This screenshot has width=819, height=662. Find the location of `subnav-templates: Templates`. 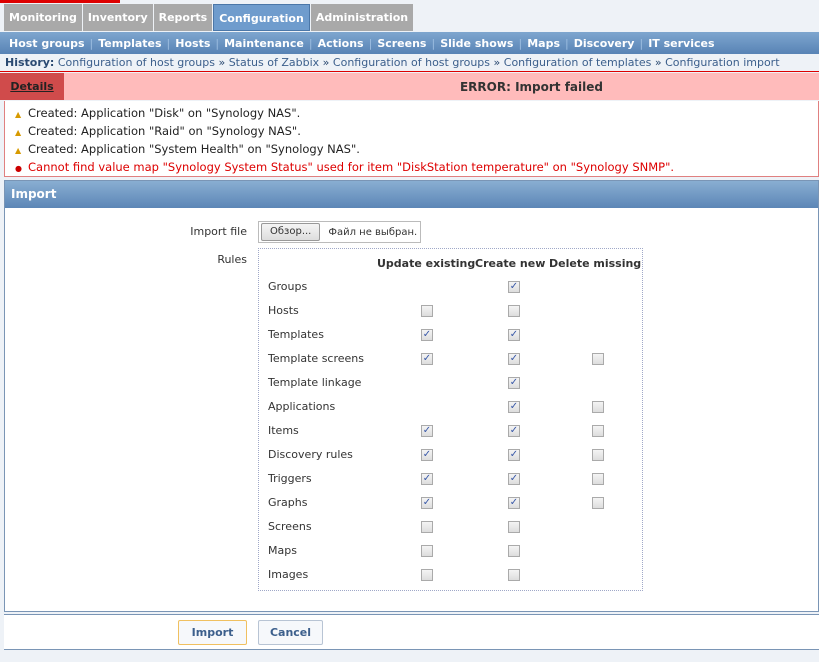

subnav-templates: Templates is located at coordinates (129, 43).